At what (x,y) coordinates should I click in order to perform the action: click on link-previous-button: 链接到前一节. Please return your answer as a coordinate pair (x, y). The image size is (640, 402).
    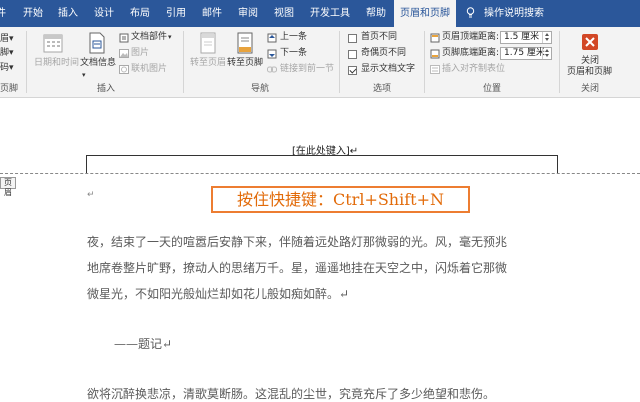
    Looking at the image, I should click on (307, 69).